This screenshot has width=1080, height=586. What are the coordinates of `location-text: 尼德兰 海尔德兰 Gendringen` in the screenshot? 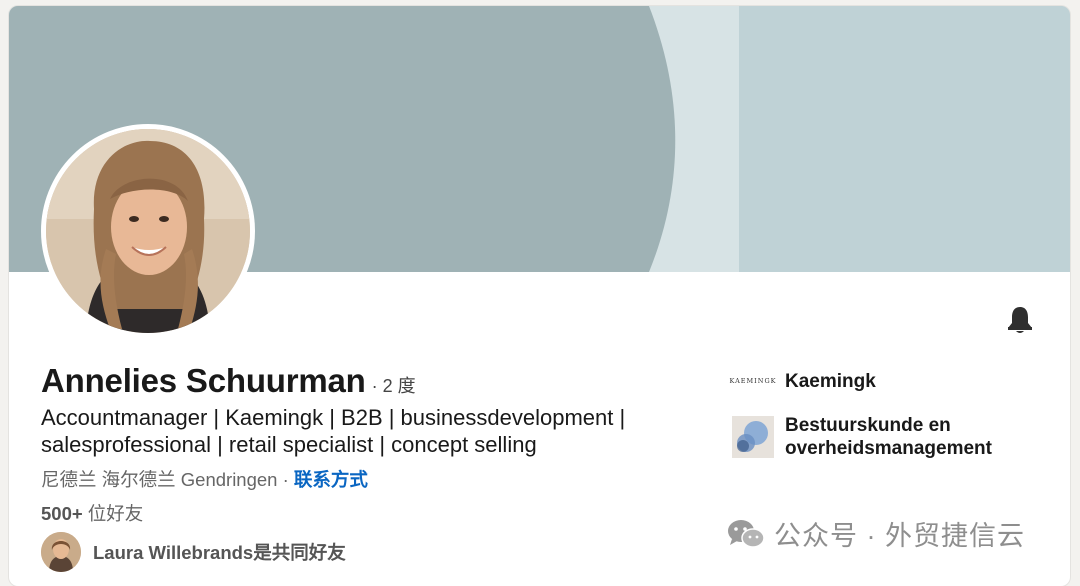 It's located at (159, 479).